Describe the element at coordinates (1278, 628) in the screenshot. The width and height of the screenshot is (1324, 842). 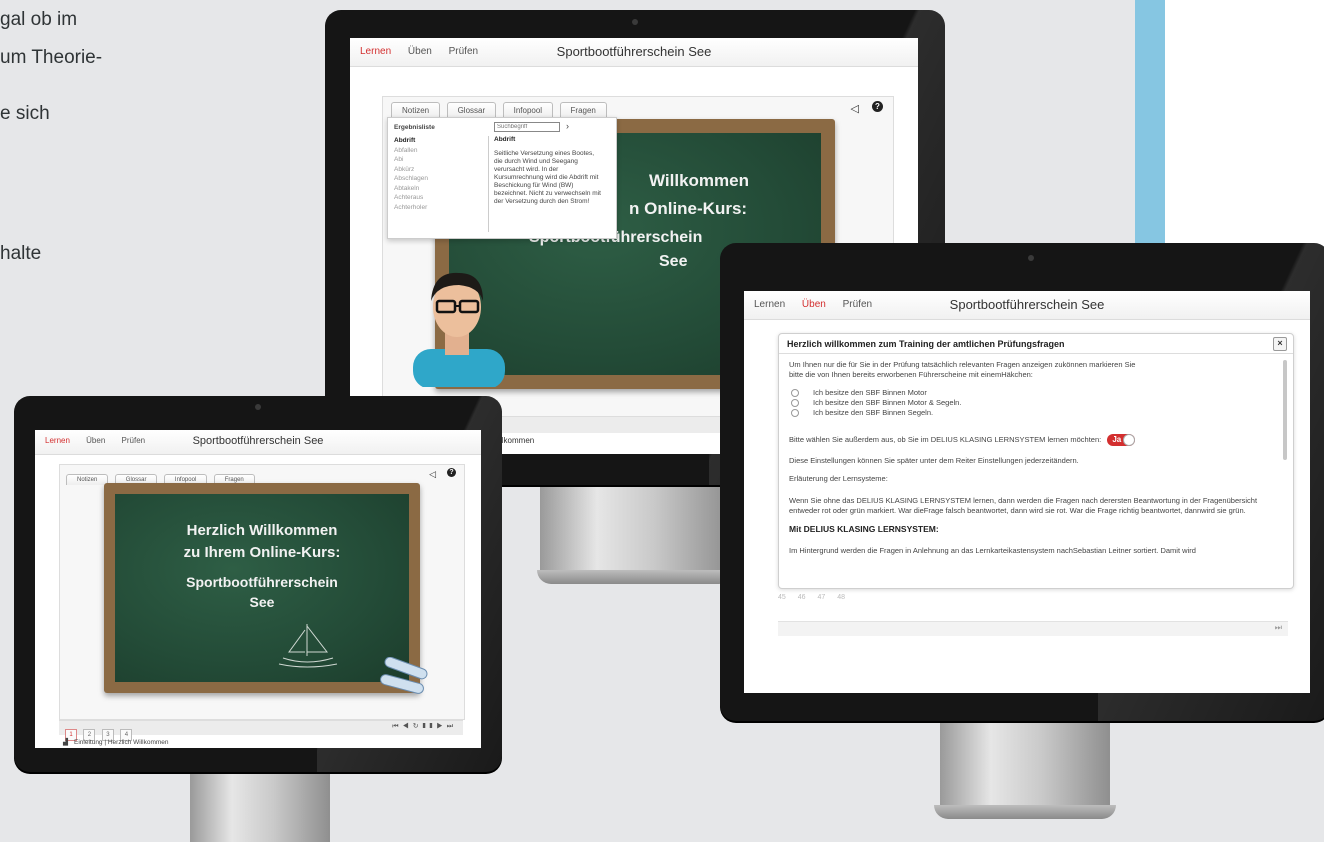
I see `skip-end-icon: ⏭` at that location.